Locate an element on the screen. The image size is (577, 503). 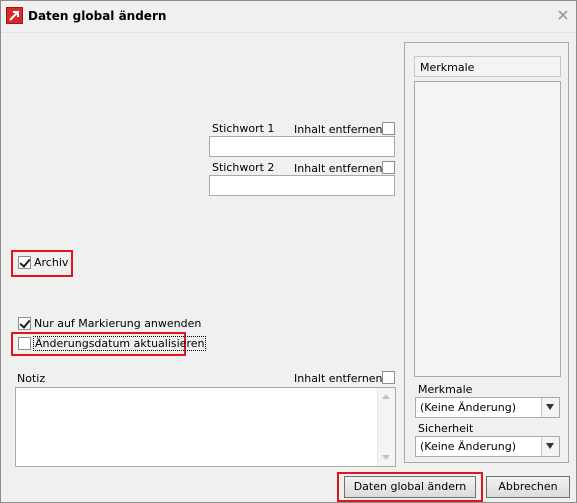
merkmale-select: (Keine Änderung) is located at coordinates (487, 407).